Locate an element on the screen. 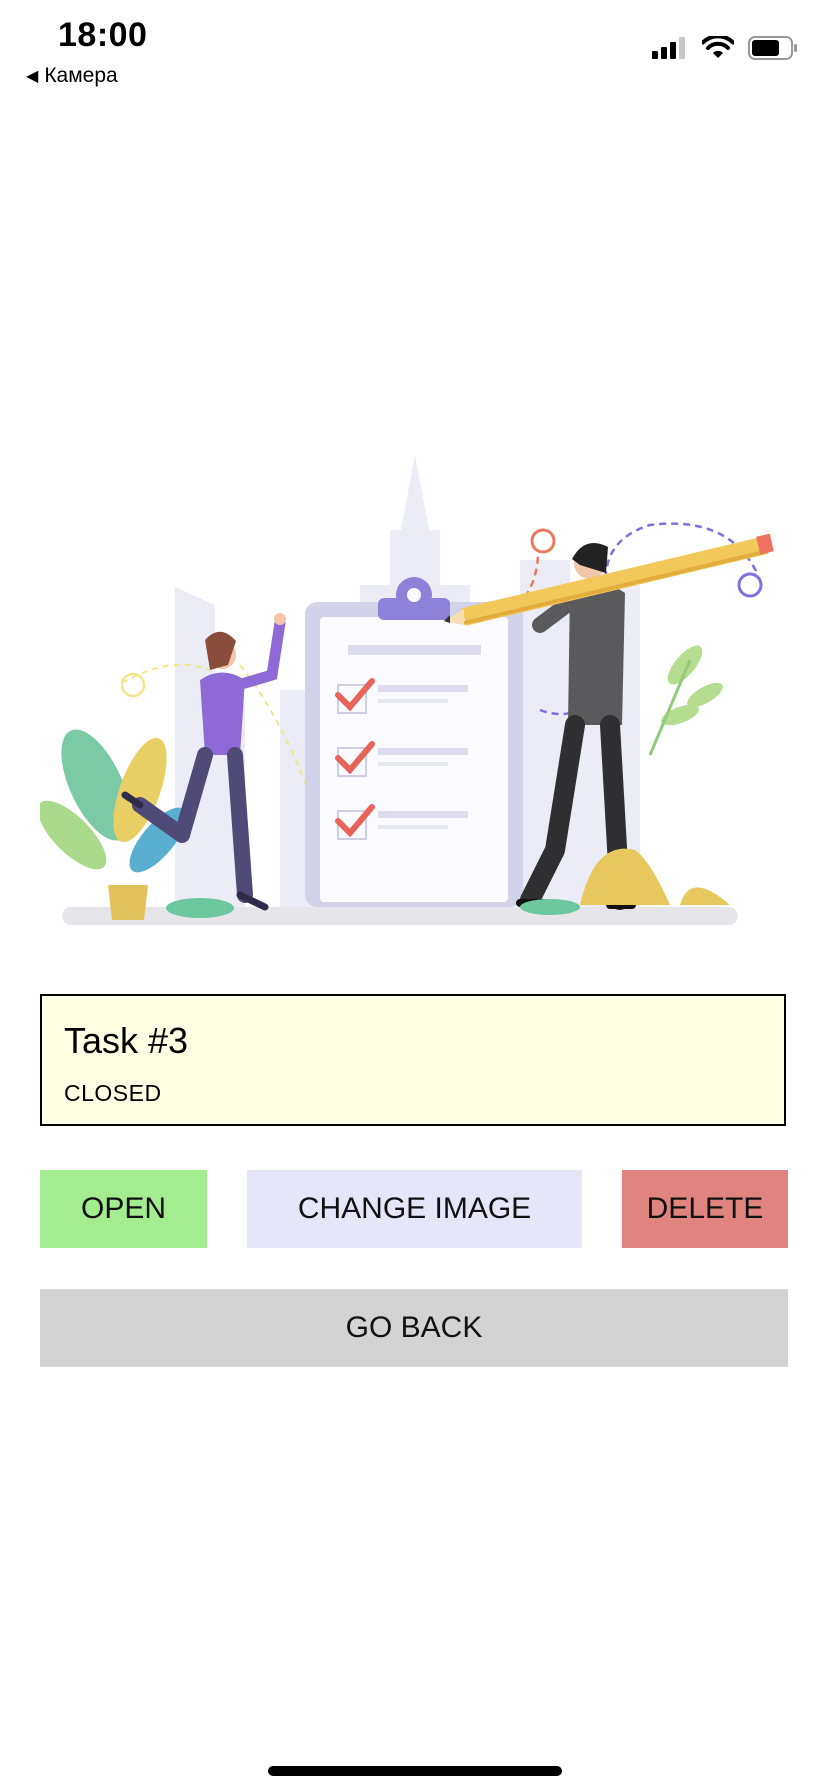 This screenshot has width=828, height=1792. battery-icon is located at coordinates (772, 48).